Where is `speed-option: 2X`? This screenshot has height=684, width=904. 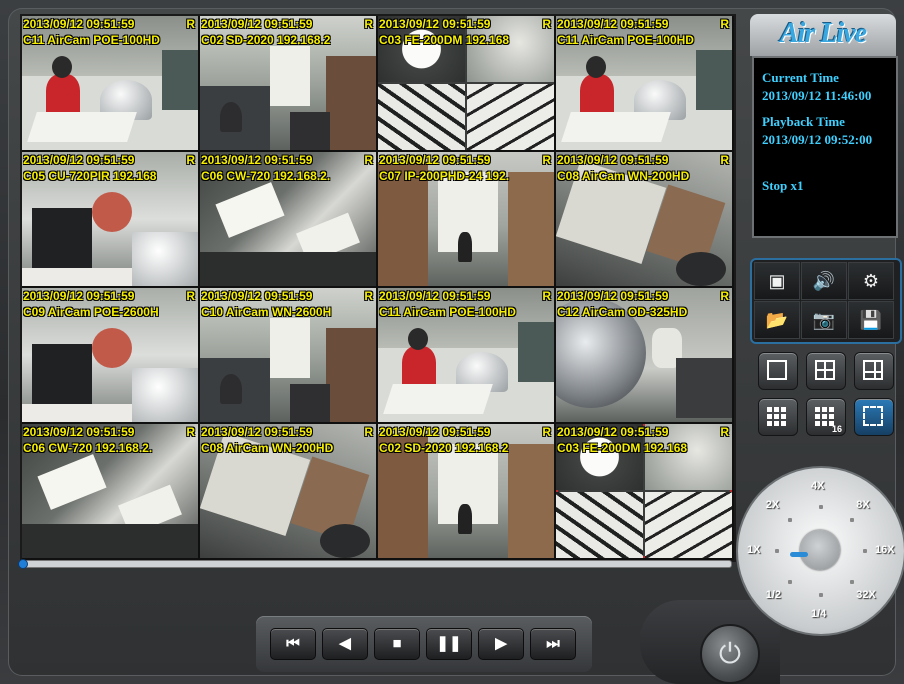 speed-option: 2X is located at coordinates (772, 505).